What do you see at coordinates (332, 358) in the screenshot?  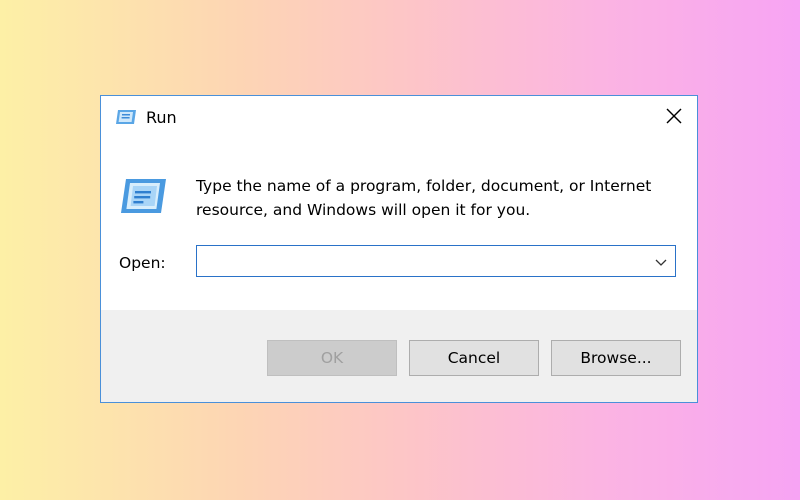 I see `ok-button: OK` at bounding box center [332, 358].